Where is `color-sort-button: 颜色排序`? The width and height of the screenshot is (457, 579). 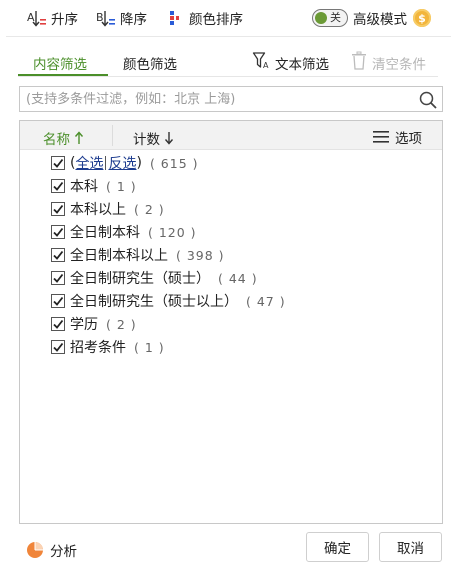 color-sort-button: 颜色排序 is located at coordinates (203, 18).